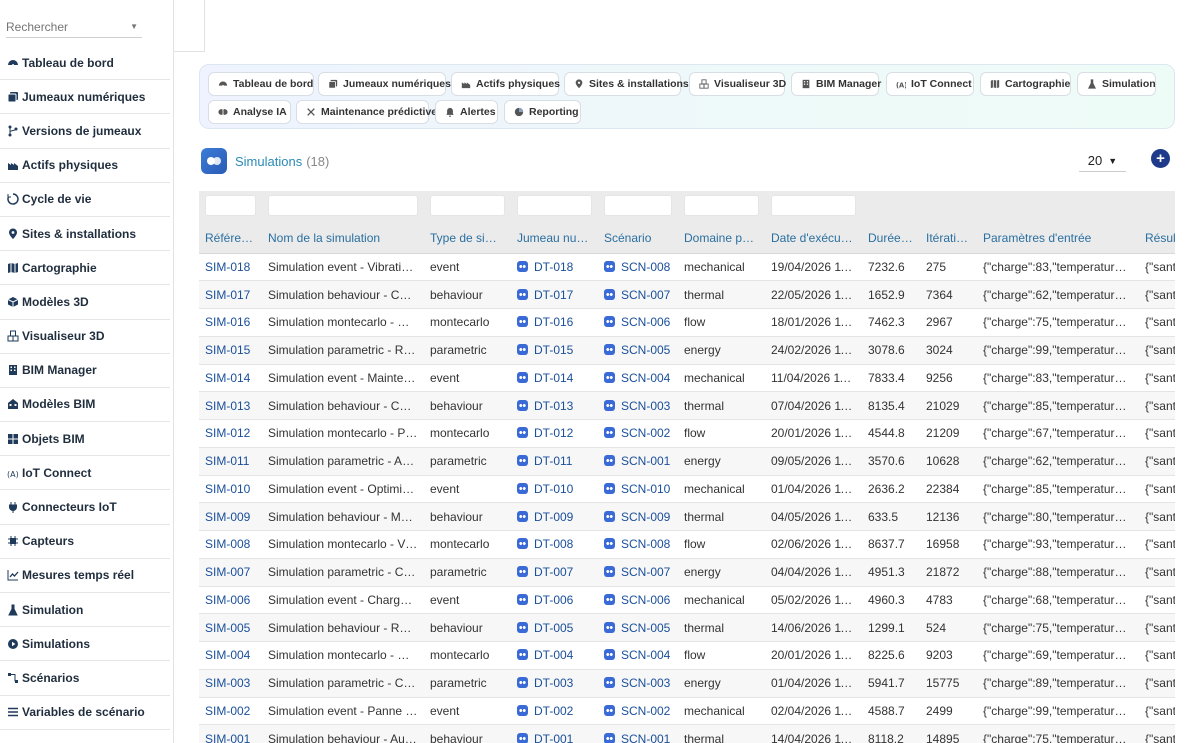 This screenshot has height=743, width=1200. Describe the element at coordinates (85, 97) in the screenshot. I see `sidebar-item-jumeaux-numeriques: Jumeaux numériques` at that location.